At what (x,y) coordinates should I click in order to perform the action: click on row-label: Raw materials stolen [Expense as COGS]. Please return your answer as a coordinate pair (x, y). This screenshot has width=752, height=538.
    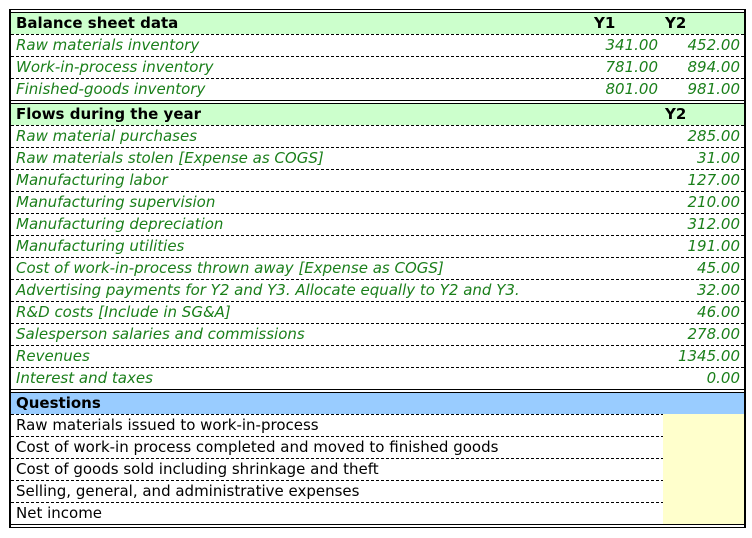
    Looking at the image, I should click on (170, 158).